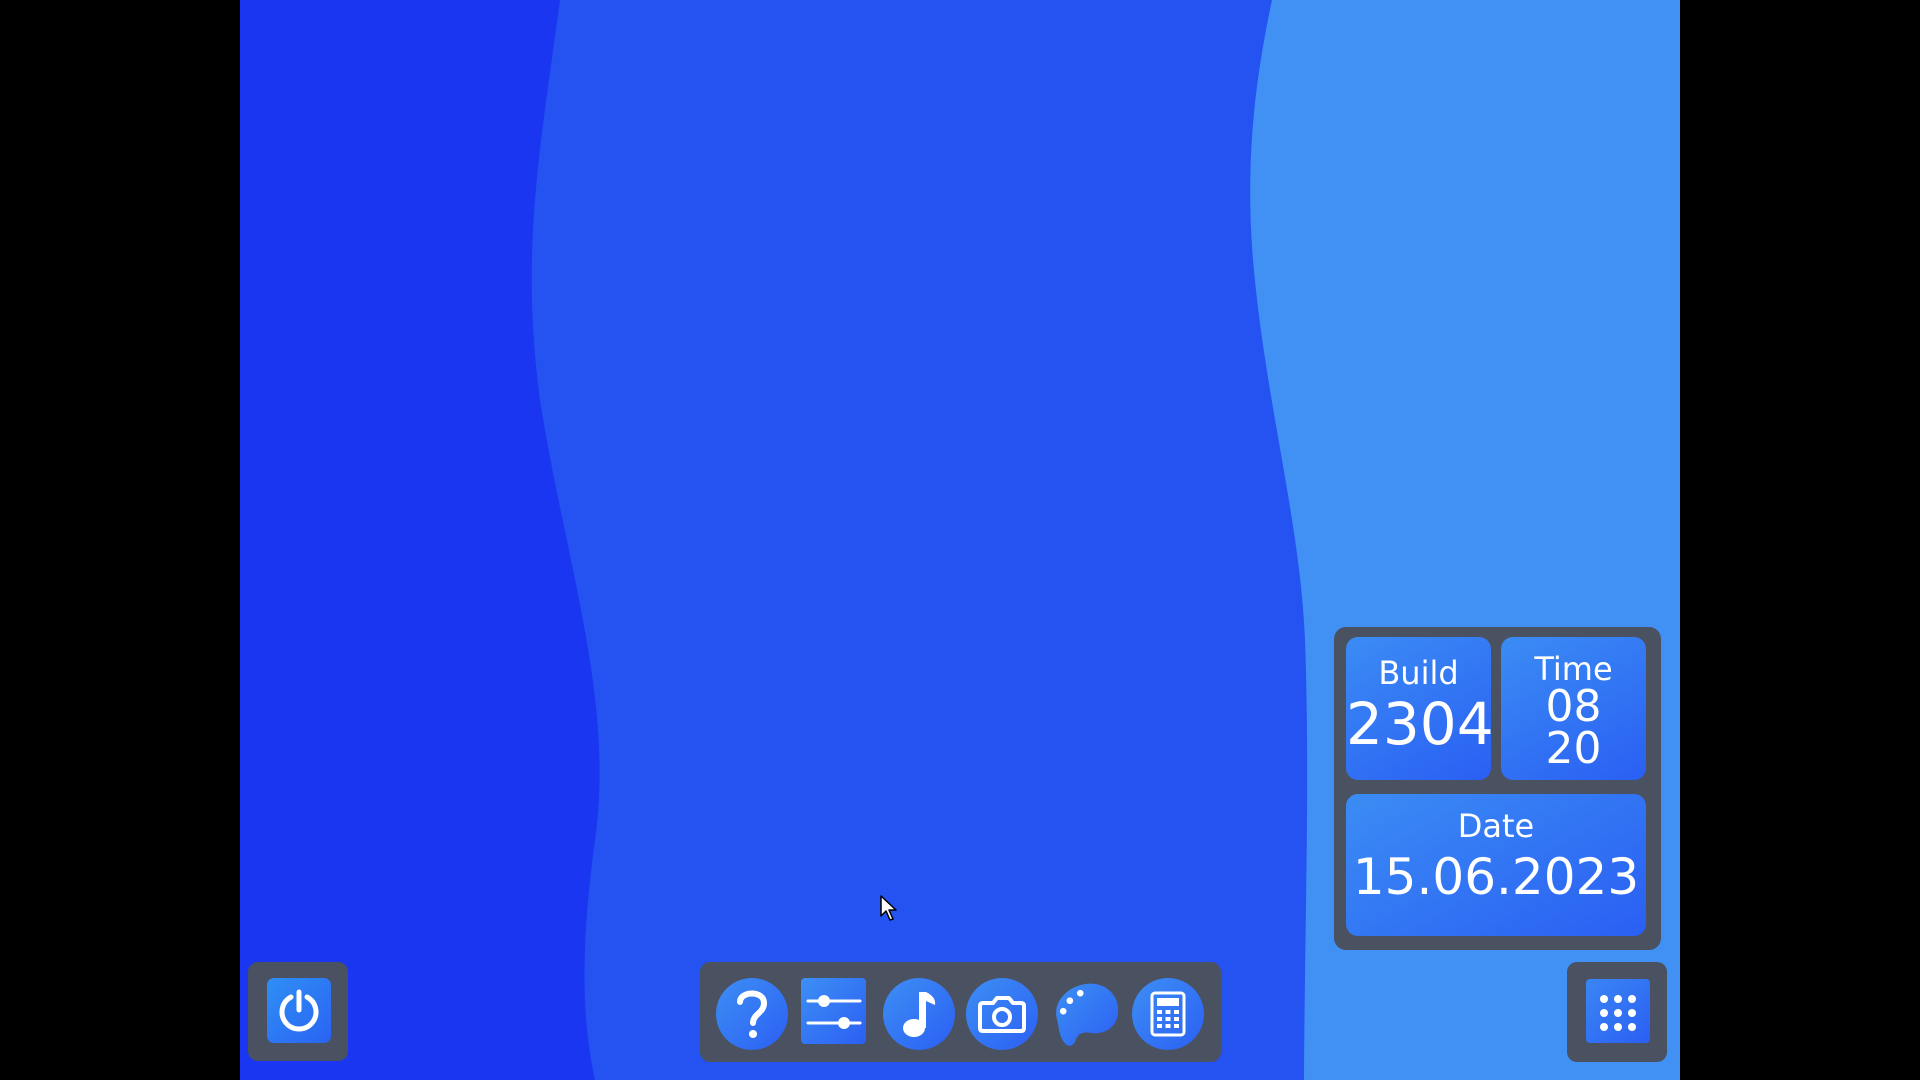 Image resolution: width=1920 pixels, height=1080 pixels. I want to click on calculator-button, so click(1168, 1014).